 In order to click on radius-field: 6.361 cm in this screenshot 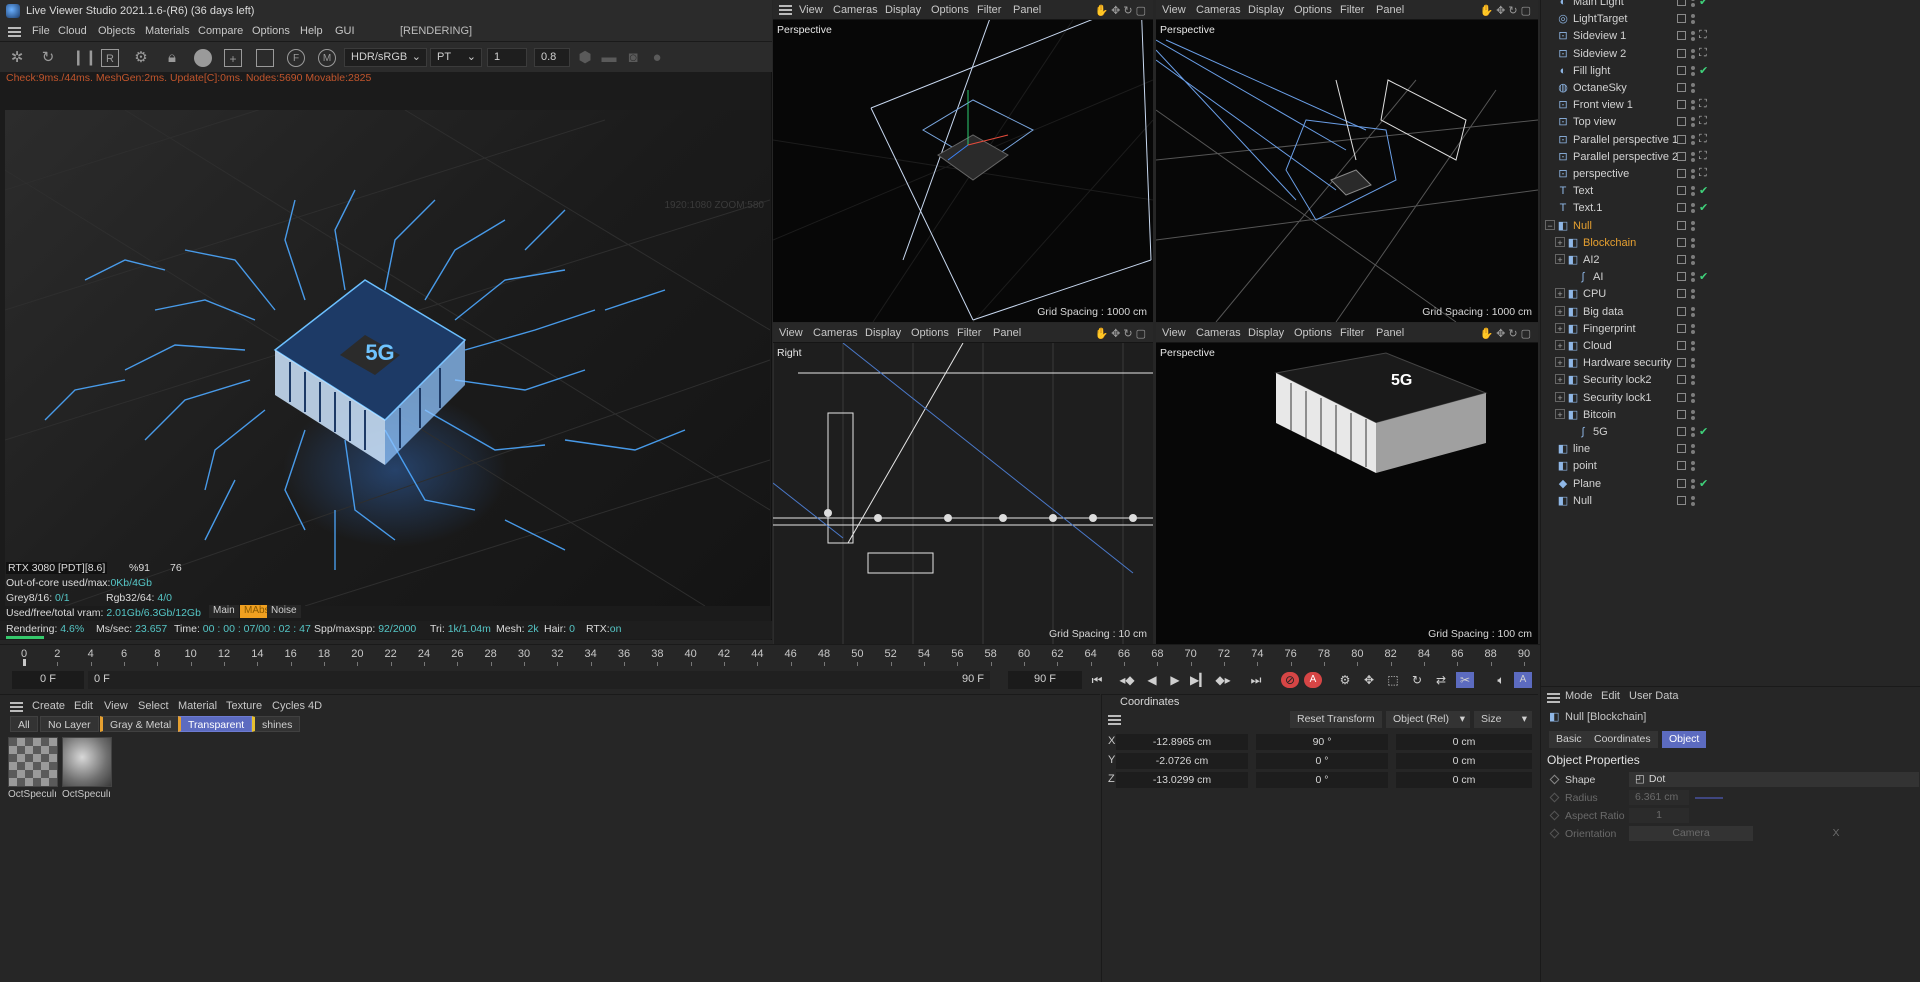, I will do `click(1659, 797)`.